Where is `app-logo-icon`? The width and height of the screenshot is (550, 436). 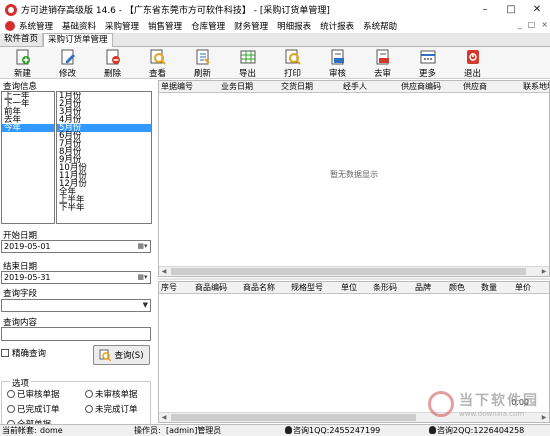 app-logo-icon is located at coordinates (11, 9).